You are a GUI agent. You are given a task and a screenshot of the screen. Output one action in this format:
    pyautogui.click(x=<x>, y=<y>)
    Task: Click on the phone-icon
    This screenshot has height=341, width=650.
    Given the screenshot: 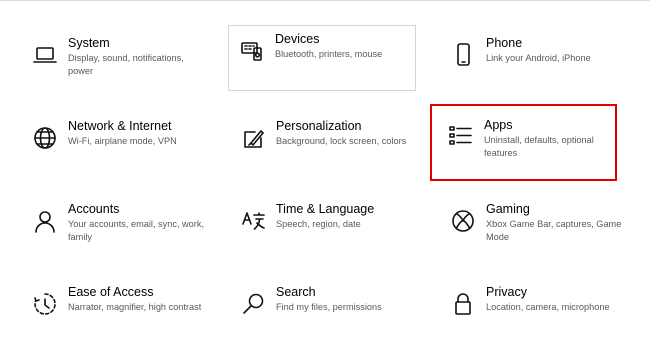 What is the action you would take?
    pyautogui.click(x=463, y=55)
    